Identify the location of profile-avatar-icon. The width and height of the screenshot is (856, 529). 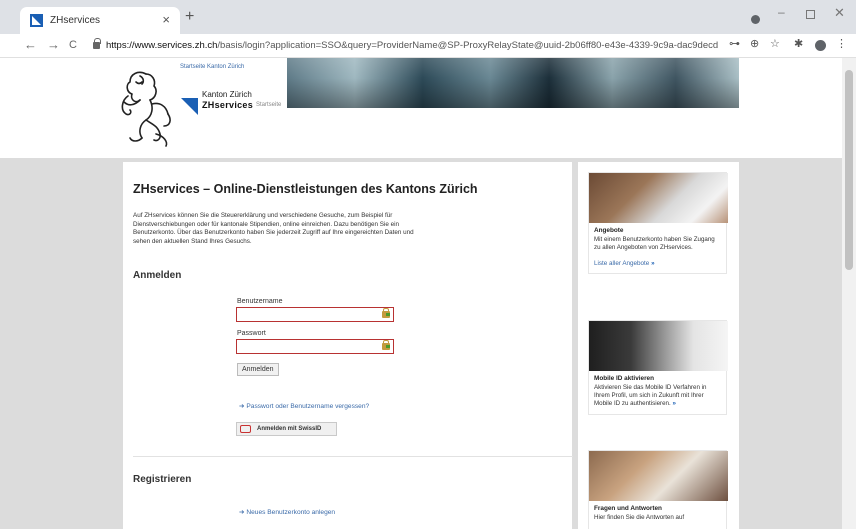
(820, 45).